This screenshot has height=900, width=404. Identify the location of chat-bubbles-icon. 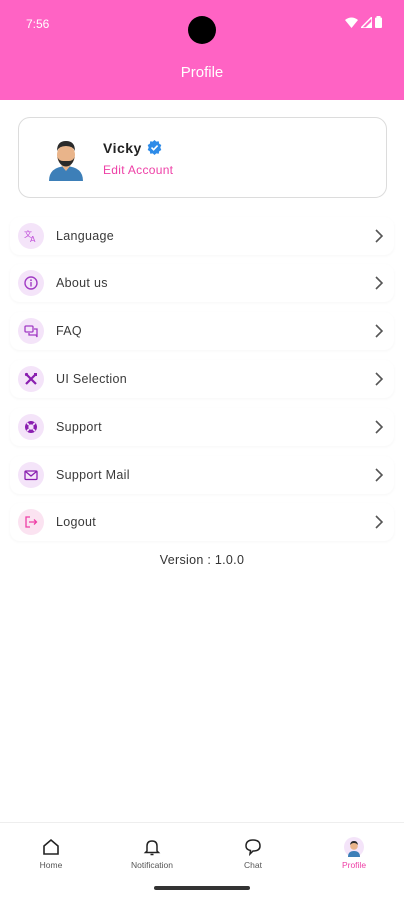
(31, 331).